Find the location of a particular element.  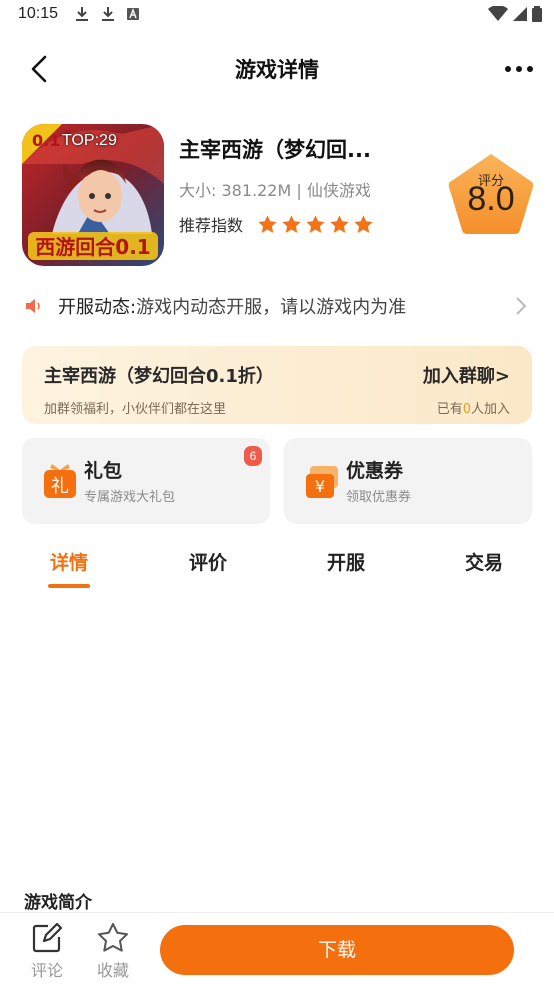

game-intro-title: 游戏简介 is located at coordinates (58, 903).